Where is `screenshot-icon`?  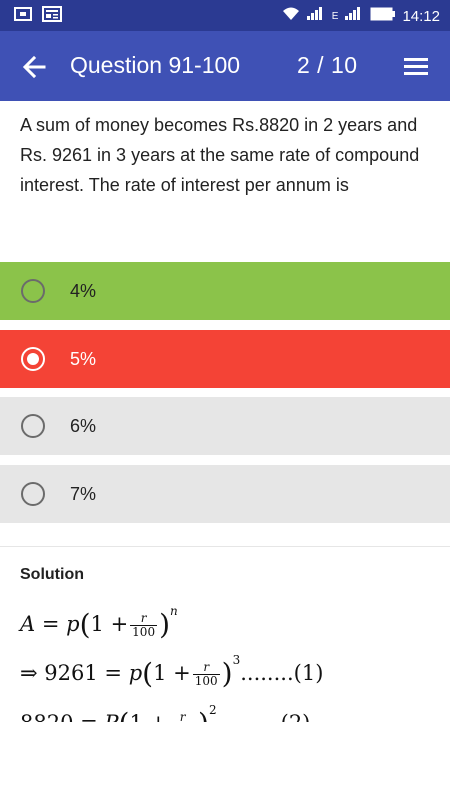
screenshot-icon is located at coordinates (23, 16).